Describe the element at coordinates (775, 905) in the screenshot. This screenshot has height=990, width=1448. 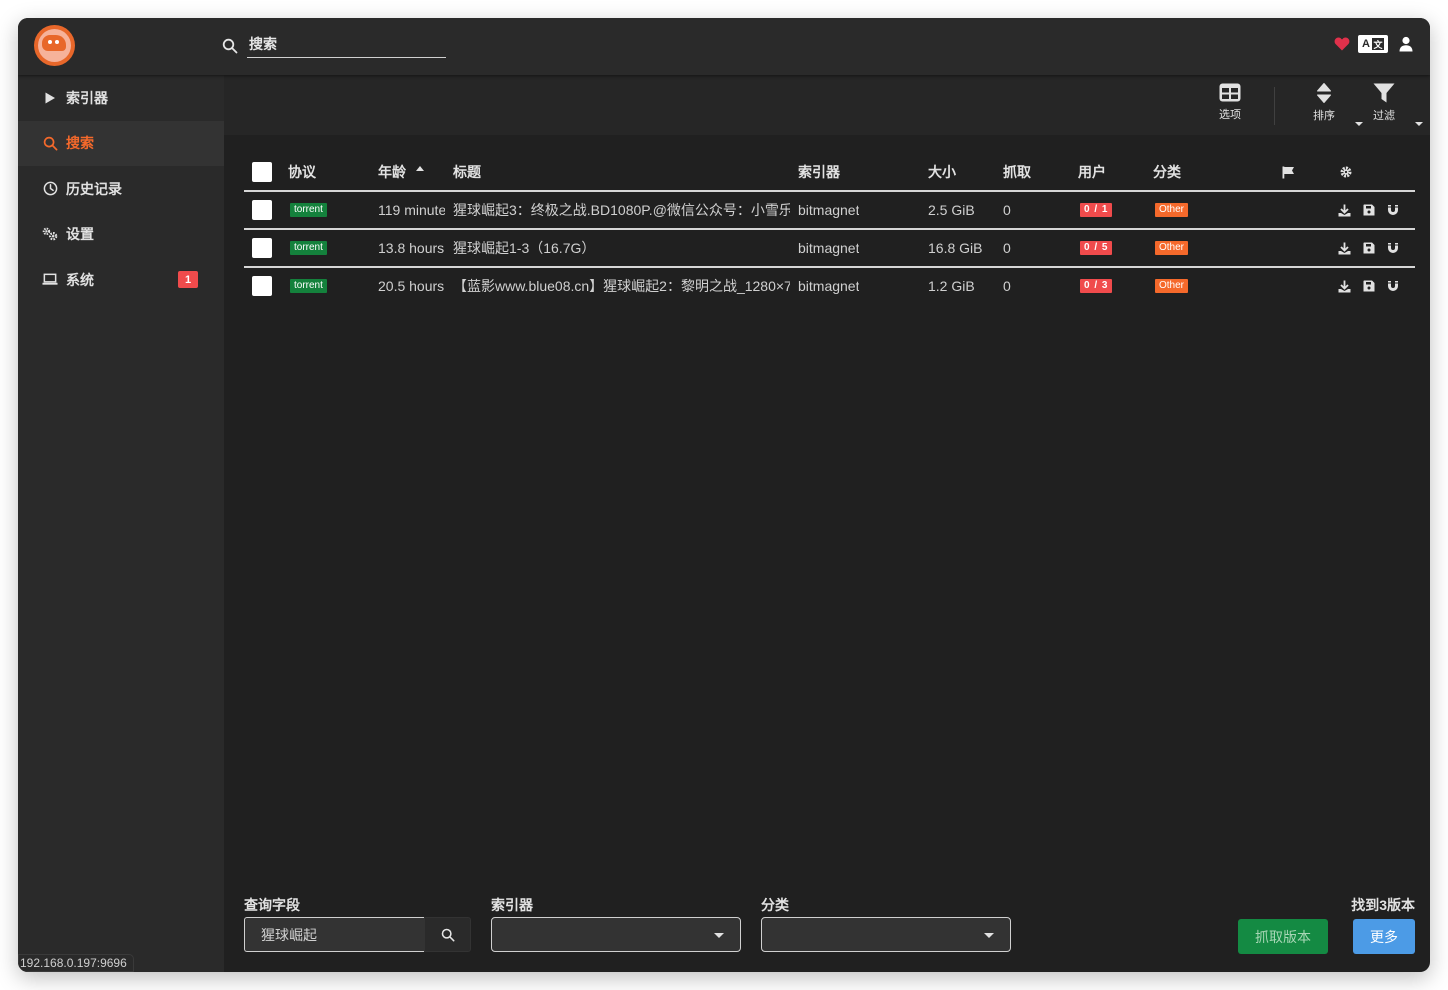
I see `category-filter-label: 分类` at that location.